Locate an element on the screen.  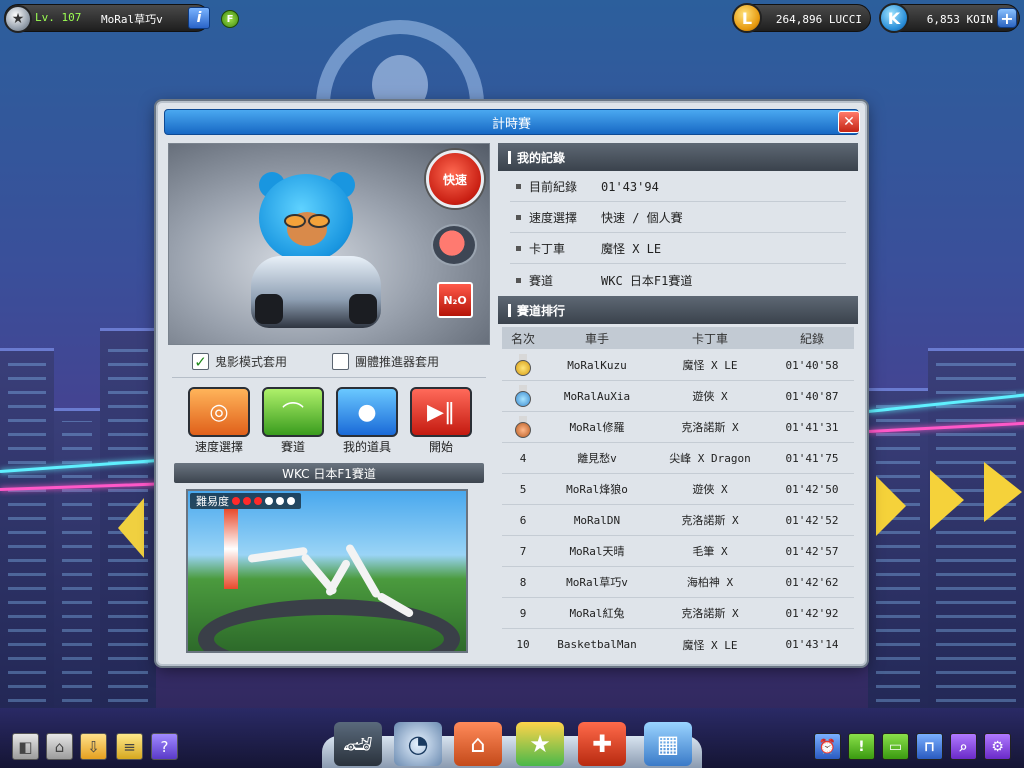
my-items-button: ● is located at coordinates (367, 412).